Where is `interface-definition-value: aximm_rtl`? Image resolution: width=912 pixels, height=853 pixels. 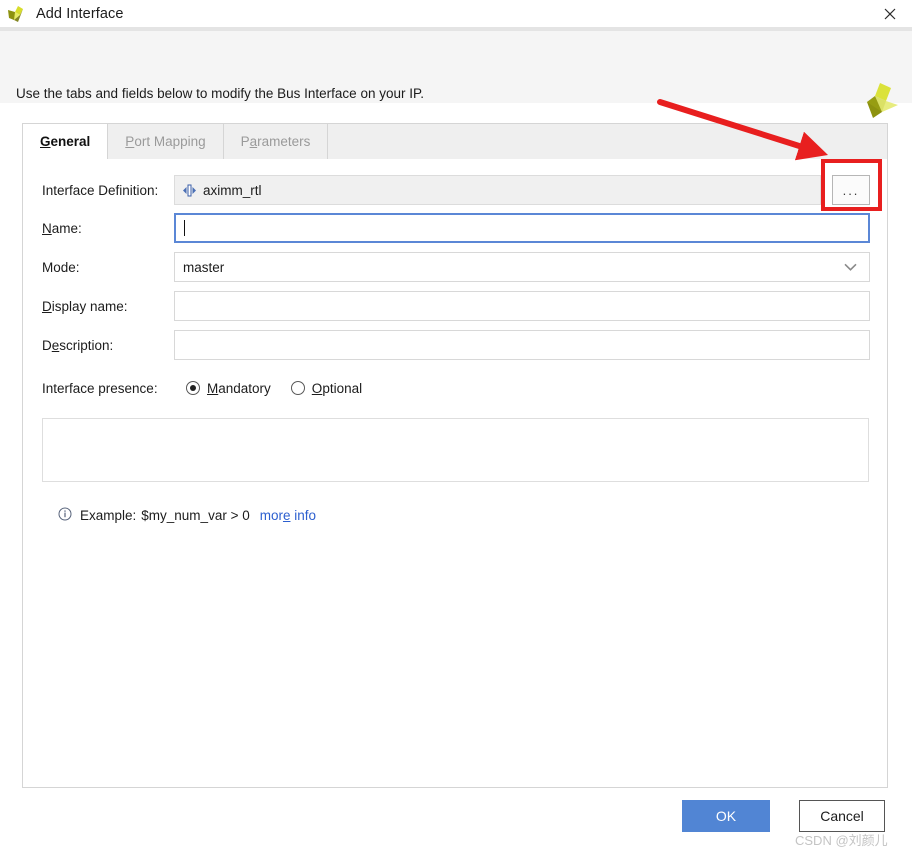
interface-definition-value: aximm_rtl is located at coordinates (497, 190).